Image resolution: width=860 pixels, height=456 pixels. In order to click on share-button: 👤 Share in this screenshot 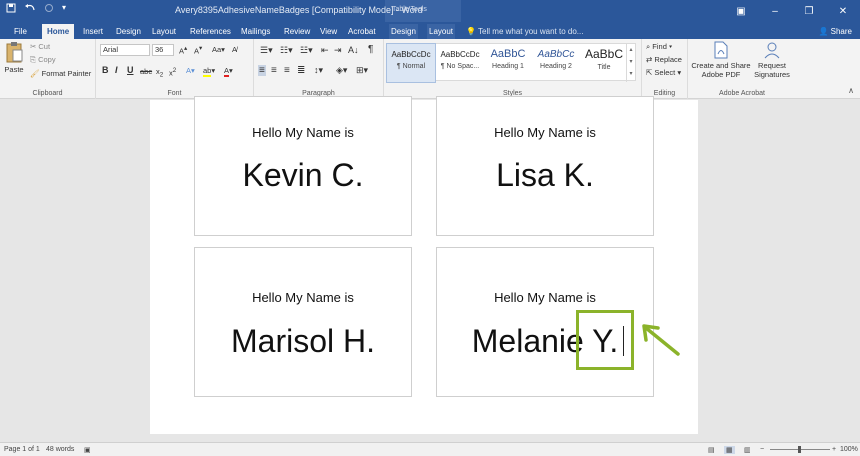, I will do `click(835, 31)`.